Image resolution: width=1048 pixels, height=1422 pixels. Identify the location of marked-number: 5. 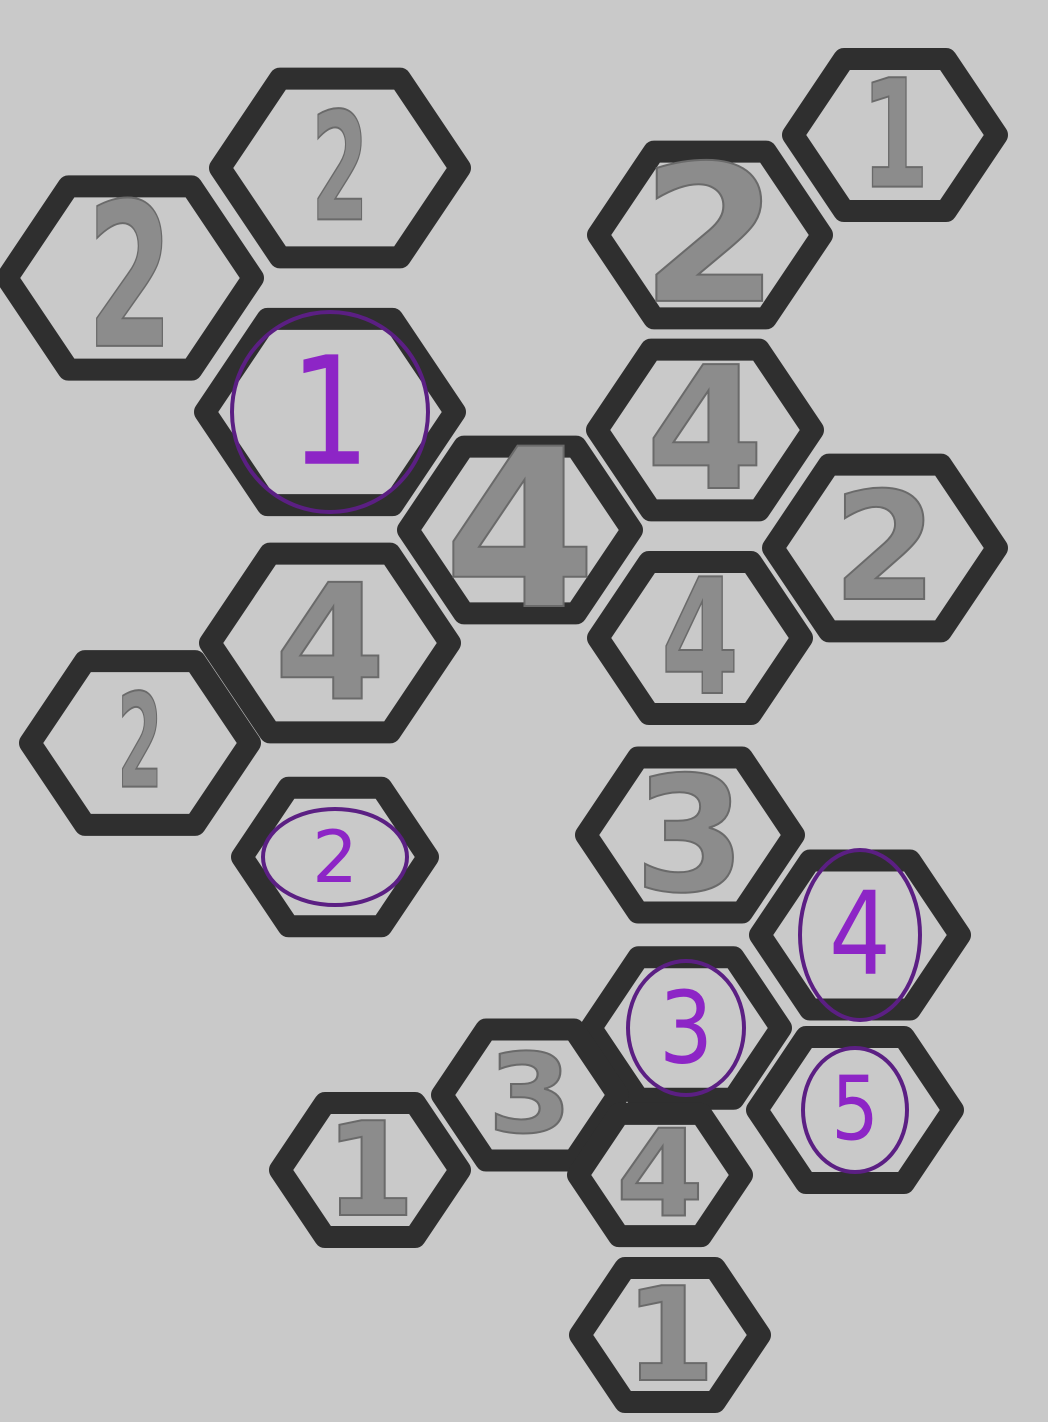
(855, 1110).